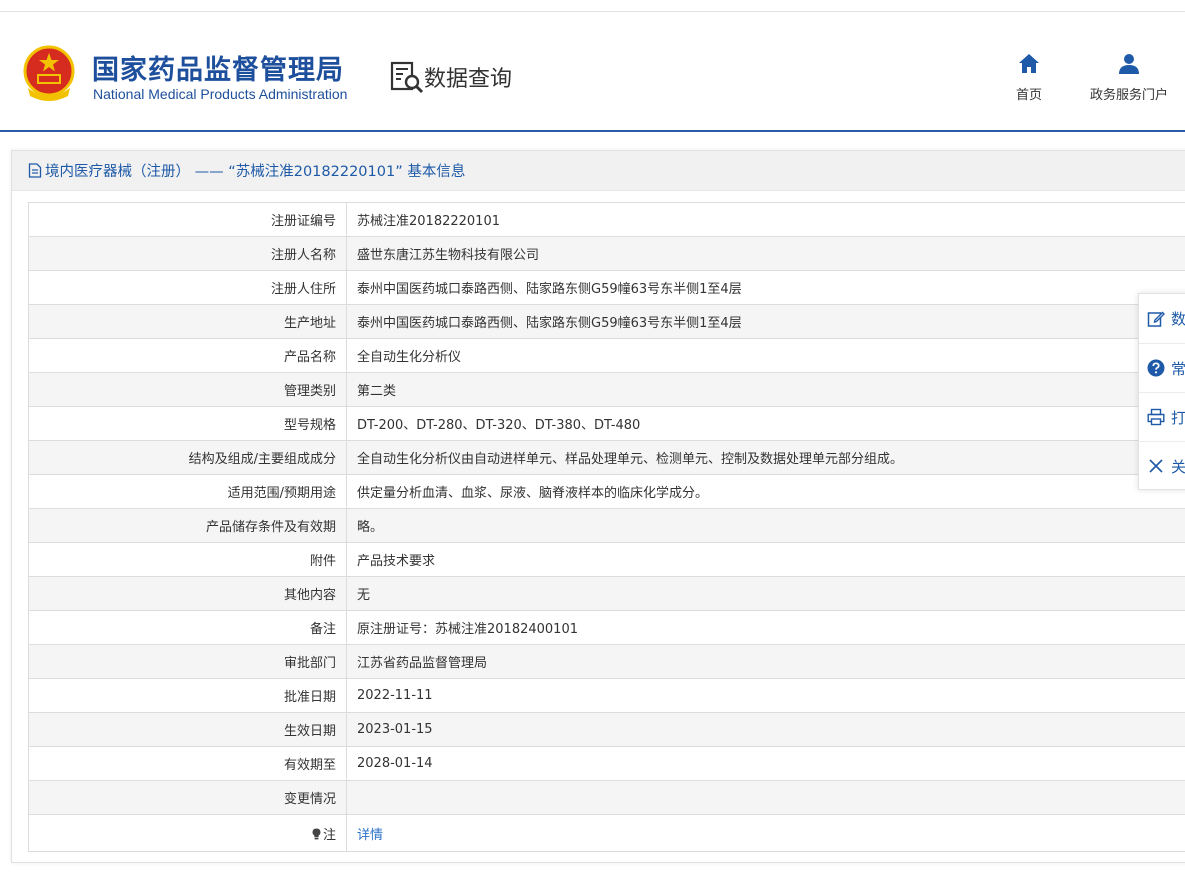 This screenshot has width=1185, height=883. I want to click on field-label: 审批部门, so click(187, 661).